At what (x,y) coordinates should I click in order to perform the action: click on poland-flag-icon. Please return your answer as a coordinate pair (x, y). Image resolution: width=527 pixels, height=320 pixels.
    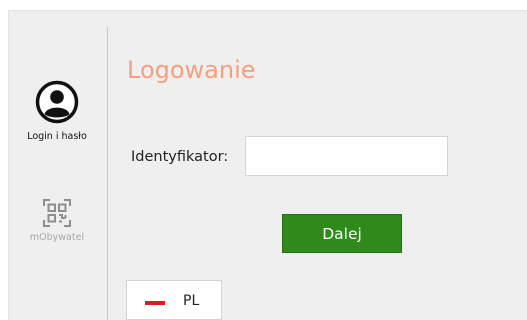
    Looking at the image, I should click on (155, 303).